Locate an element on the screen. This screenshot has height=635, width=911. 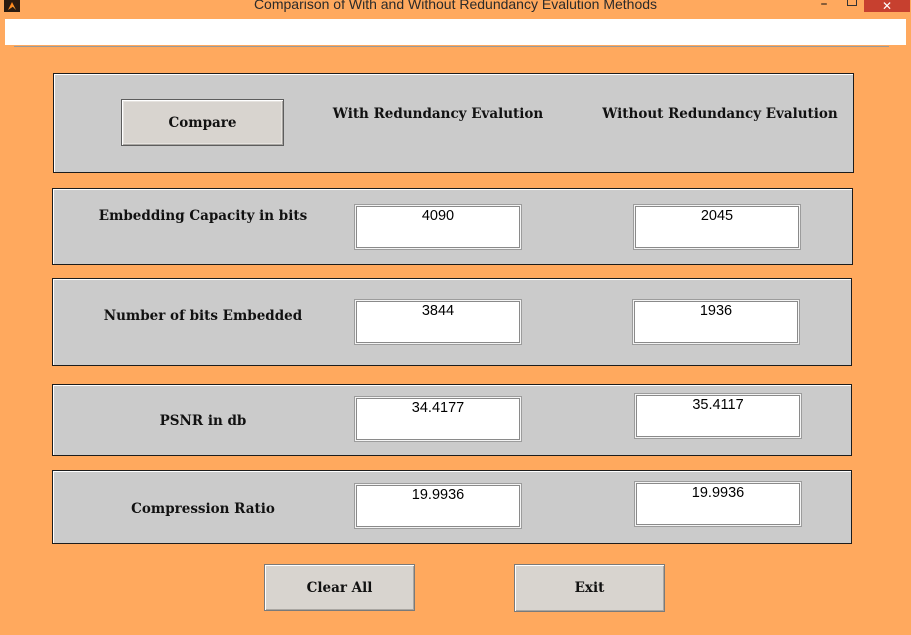
menu-area is located at coordinates (455, 32).